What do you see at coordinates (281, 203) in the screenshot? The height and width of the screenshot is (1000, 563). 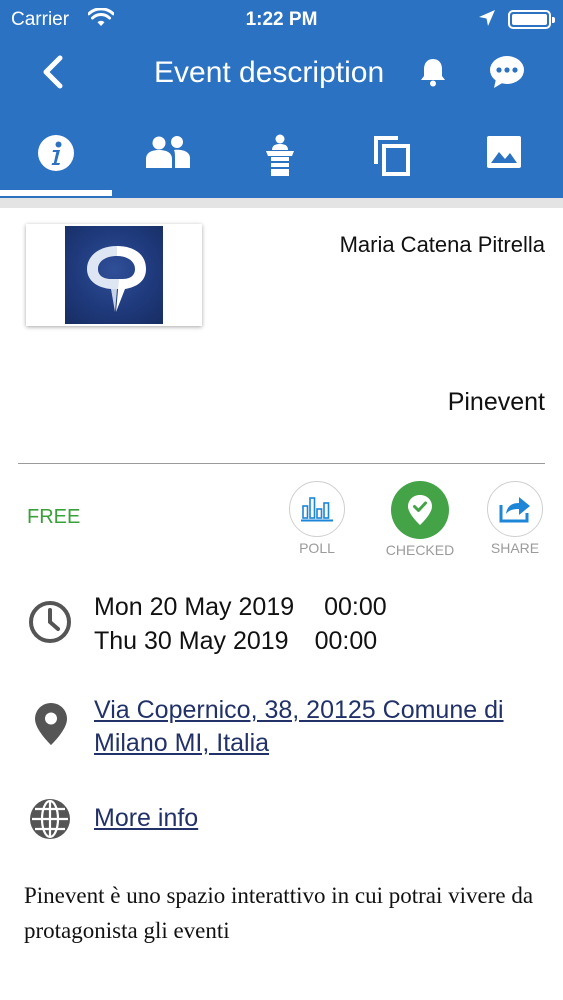 I see `tab-separator` at bounding box center [281, 203].